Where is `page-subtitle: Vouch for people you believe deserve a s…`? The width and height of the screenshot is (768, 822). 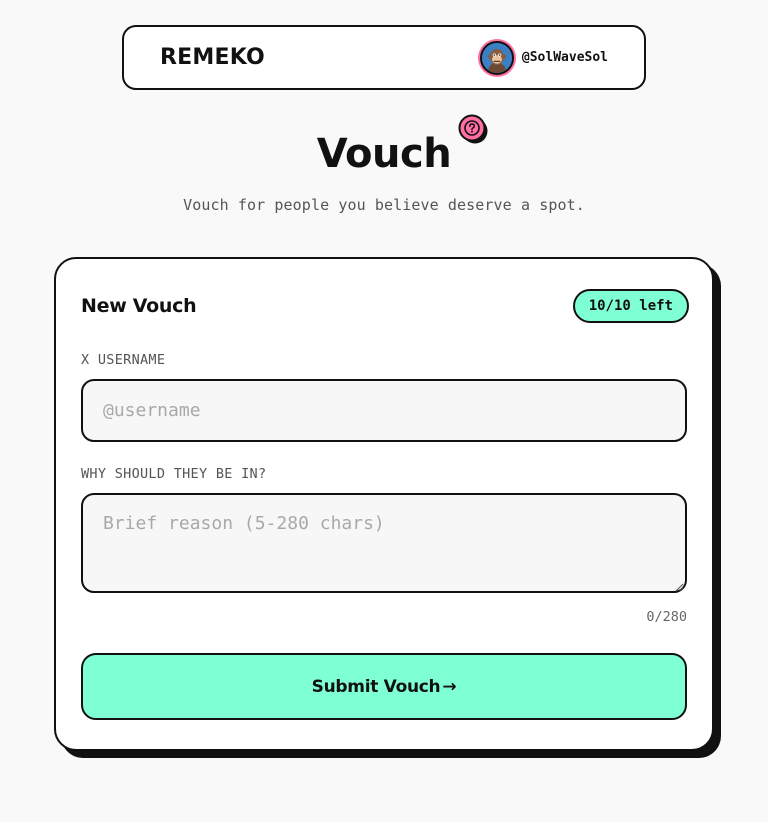 page-subtitle: Vouch for people you believe deserve a s… is located at coordinates (384, 205).